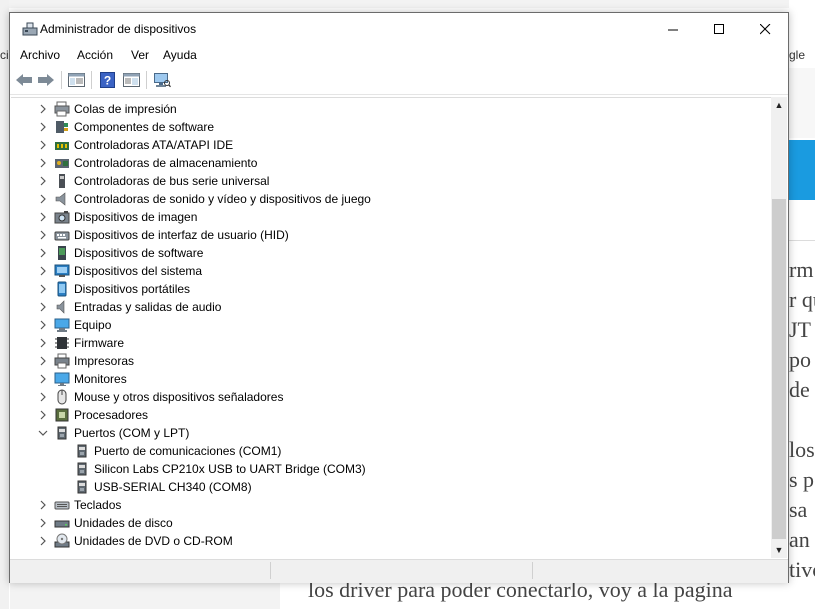 This screenshot has height=609, width=815. Describe the element at coordinates (60, 199) in the screenshot. I see `sound-video-icon` at that location.